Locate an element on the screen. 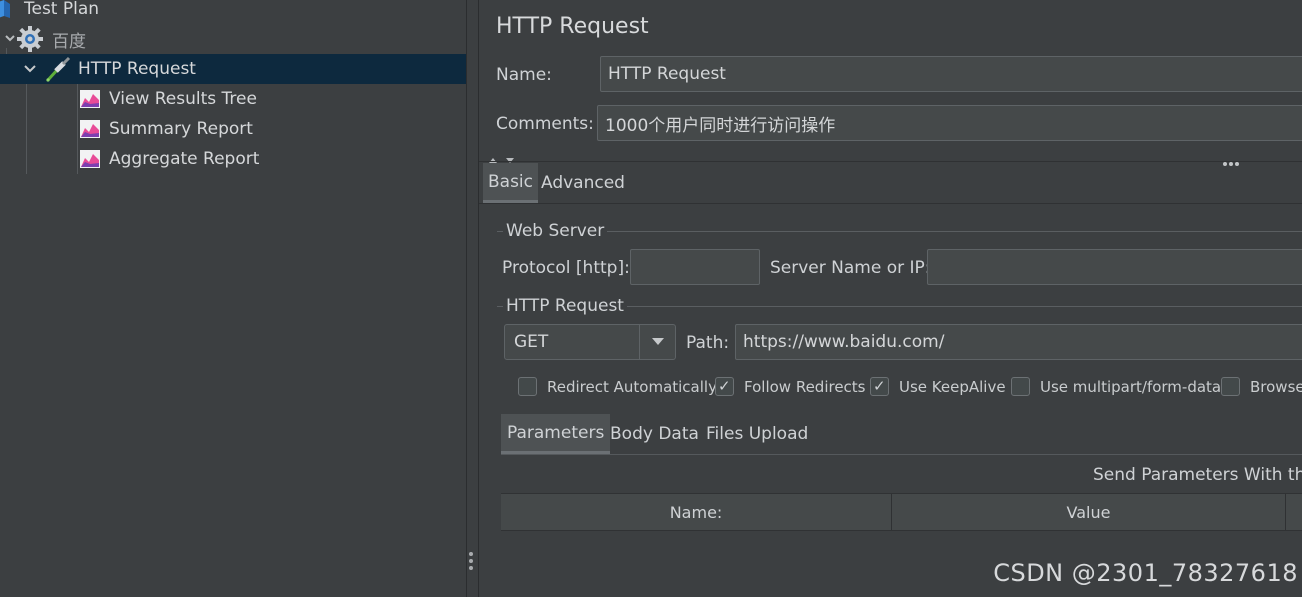  checkbox-label: Follow Redirects is located at coordinates (805, 386).